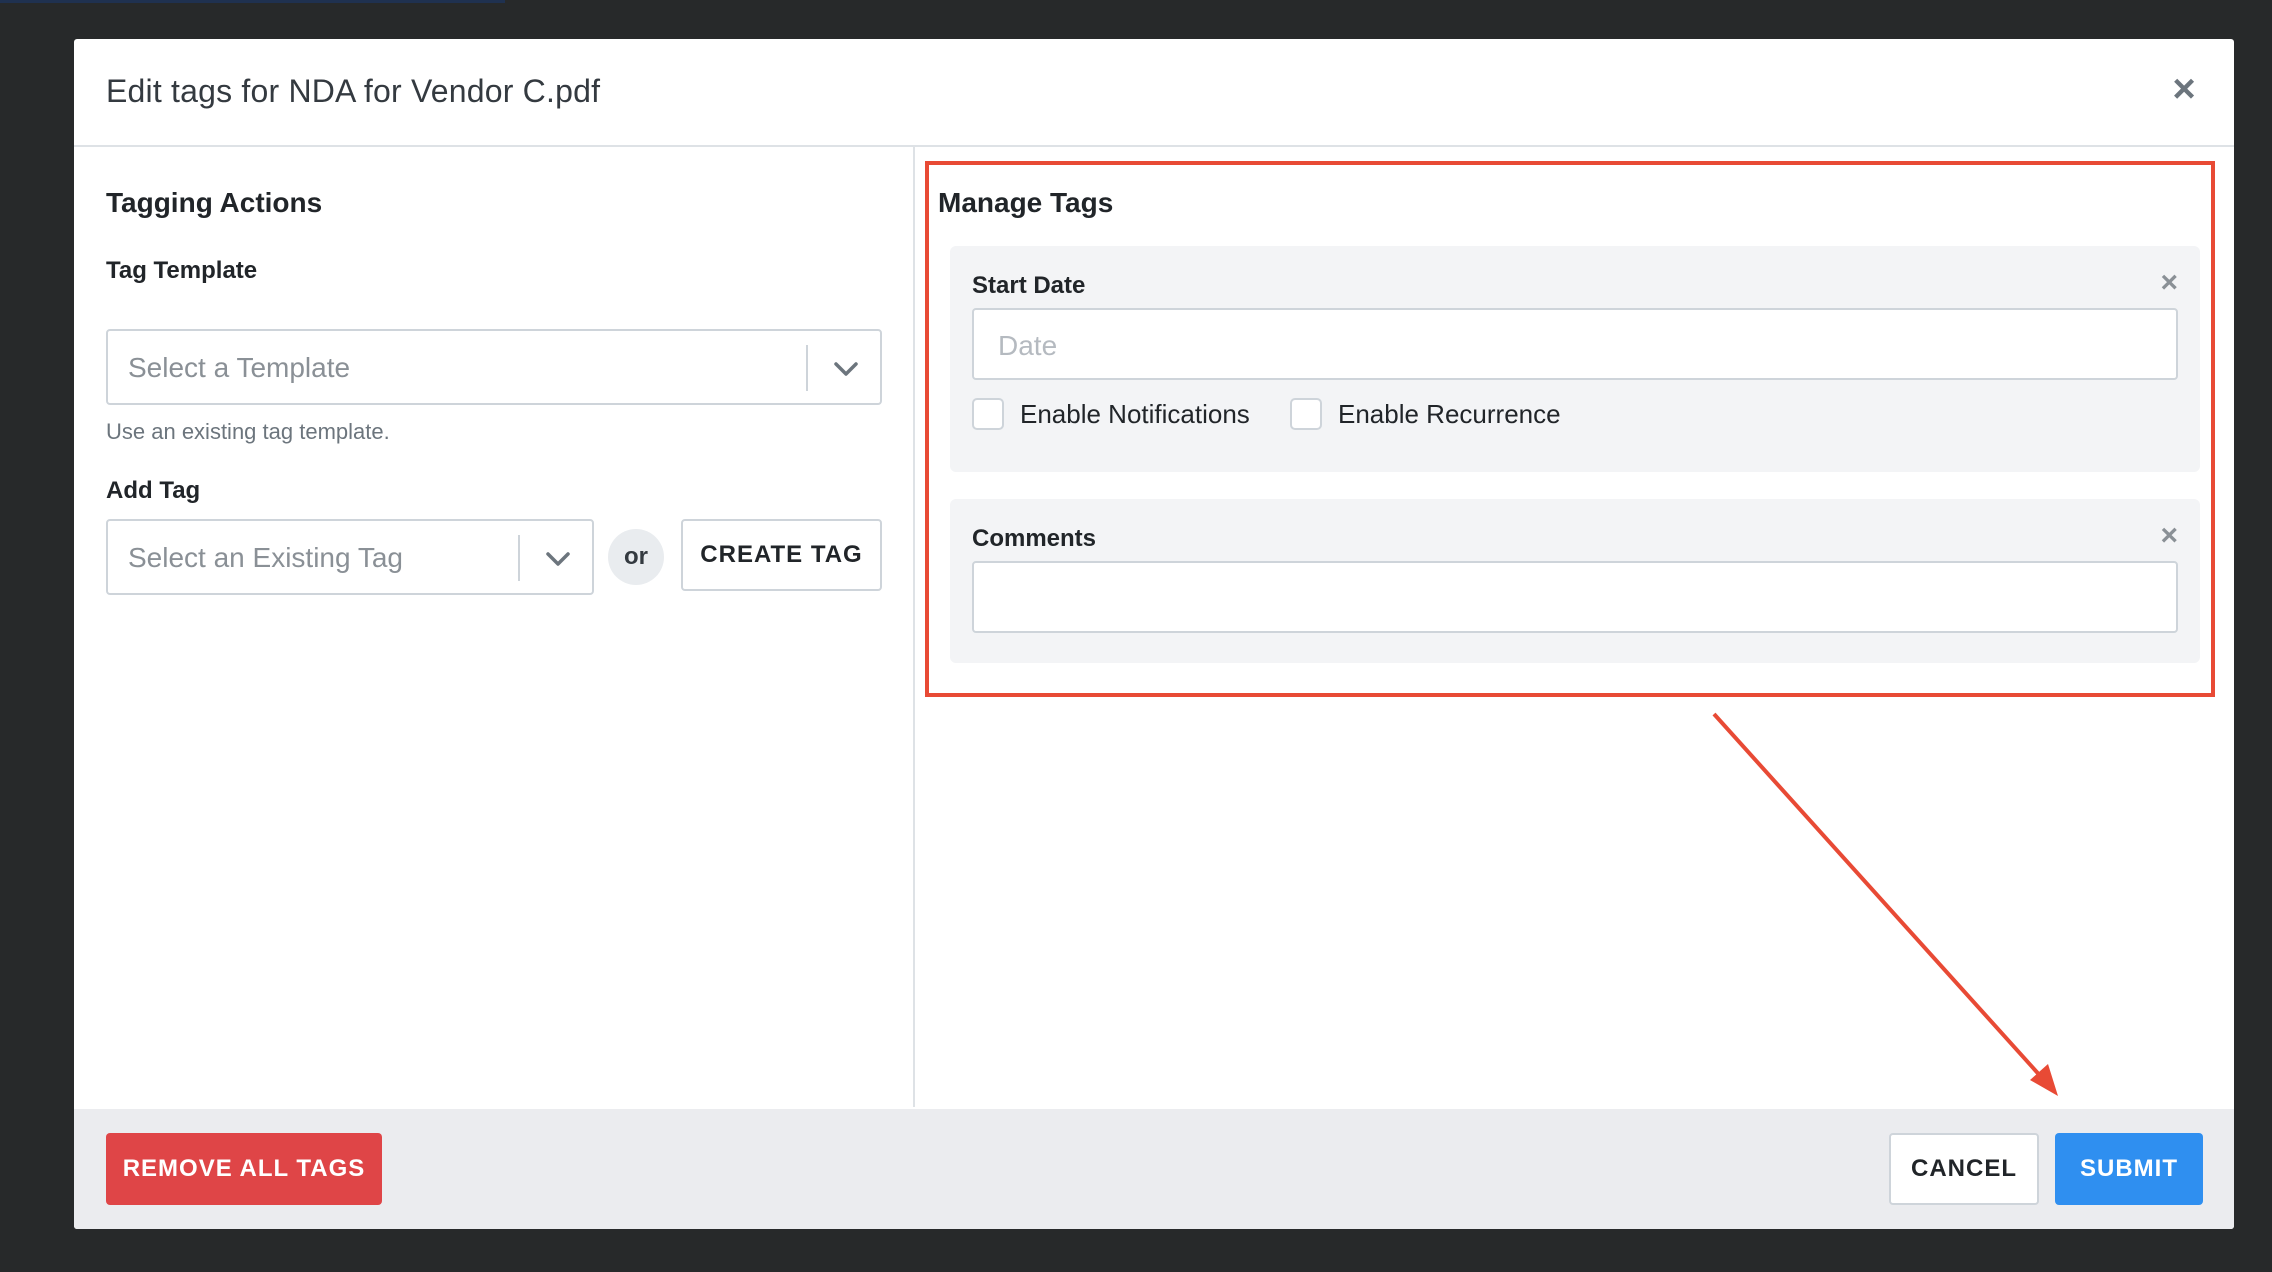  Describe the element at coordinates (214, 202) in the screenshot. I see `tagging-actions-title: Tagging Actions` at that location.